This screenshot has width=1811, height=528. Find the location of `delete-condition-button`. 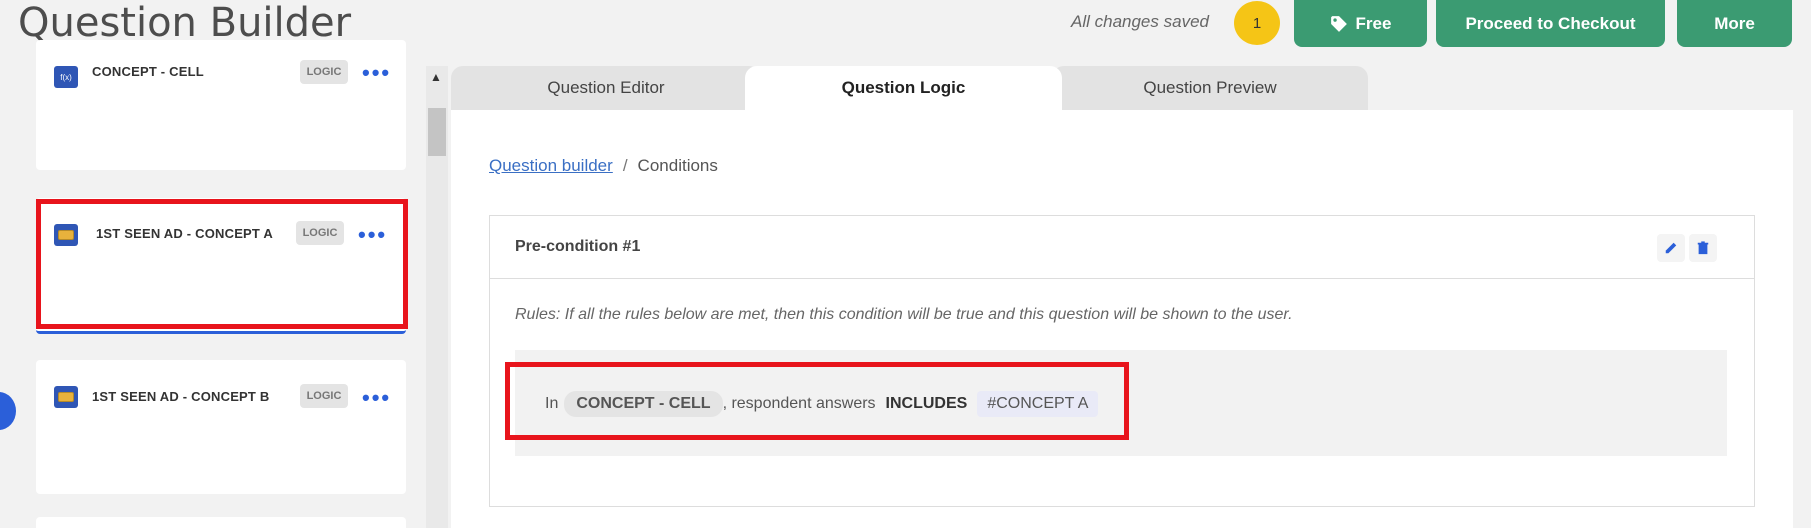

delete-condition-button is located at coordinates (1703, 248).